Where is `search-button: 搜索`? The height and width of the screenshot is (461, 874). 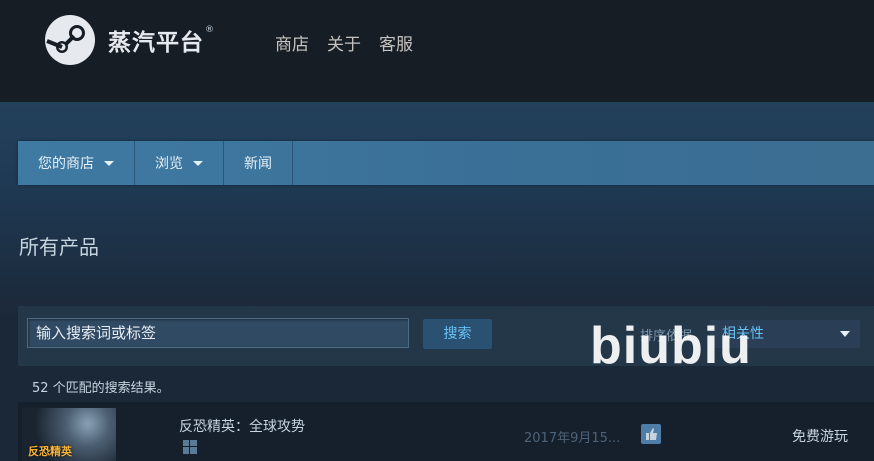
search-button: 搜索 is located at coordinates (457, 334).